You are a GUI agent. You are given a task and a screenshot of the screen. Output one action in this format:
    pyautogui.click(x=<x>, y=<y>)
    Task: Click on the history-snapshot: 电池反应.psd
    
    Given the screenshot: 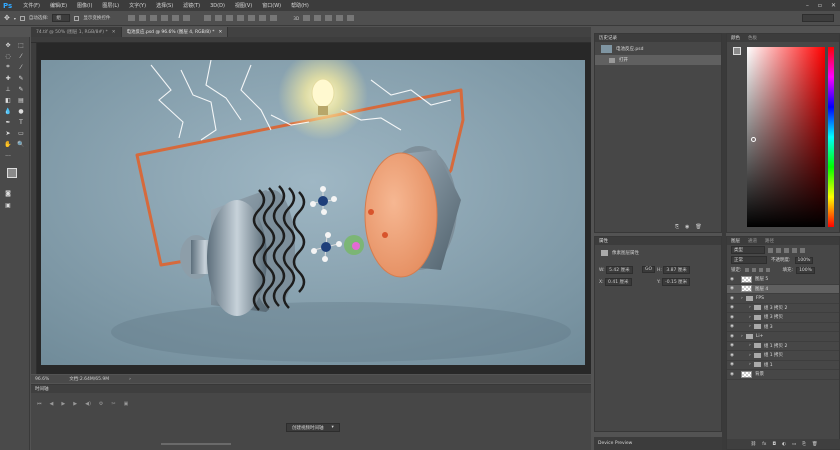 What is the action you would take?
    pyautogui.click(x=658, y=48)
    